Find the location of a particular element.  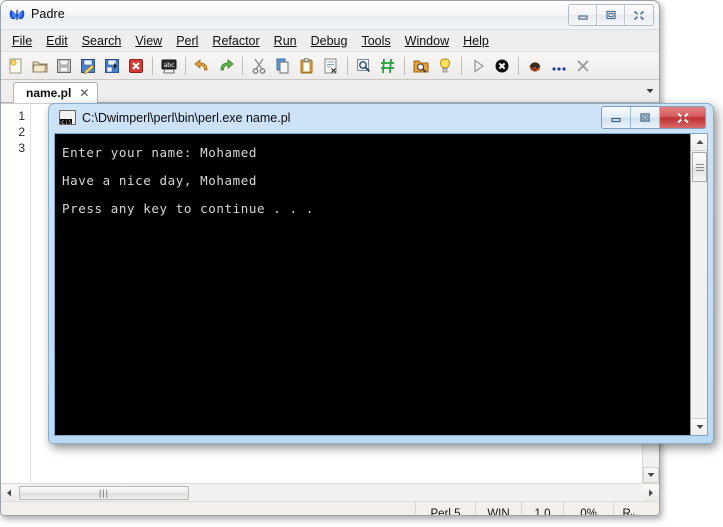

menu-view-label: View is located at coordinates (149, 40).